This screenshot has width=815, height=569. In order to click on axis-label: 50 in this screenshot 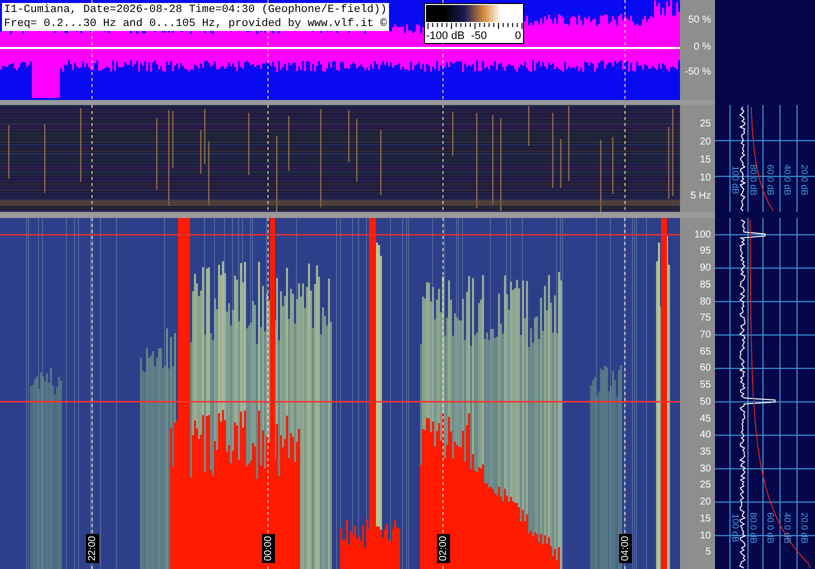, I will do `click(705, 402)`.